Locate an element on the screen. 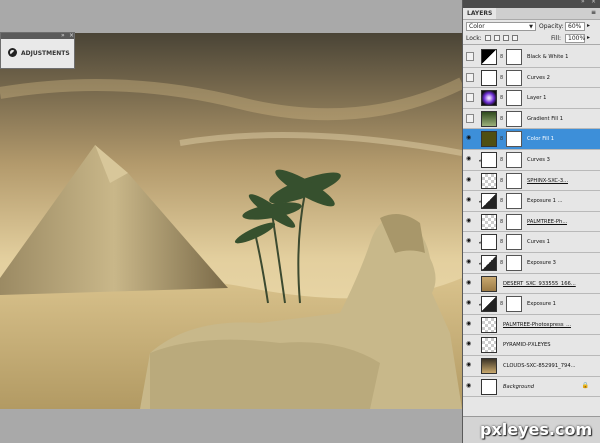  opacity-input: 60% is located at coordinates (575, 26).